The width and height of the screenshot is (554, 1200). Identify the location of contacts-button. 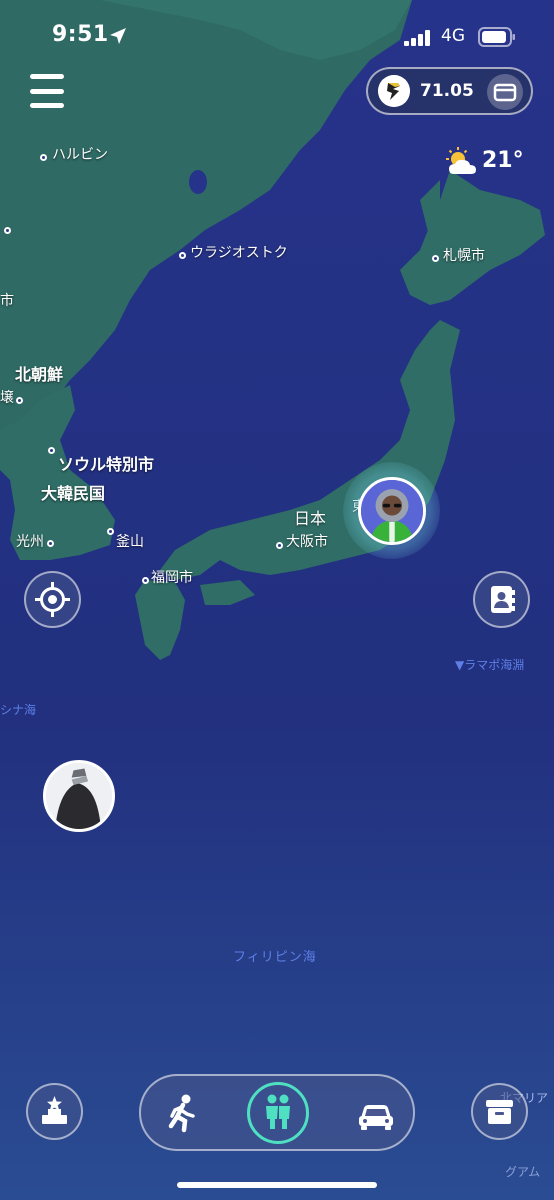
(501, 599).